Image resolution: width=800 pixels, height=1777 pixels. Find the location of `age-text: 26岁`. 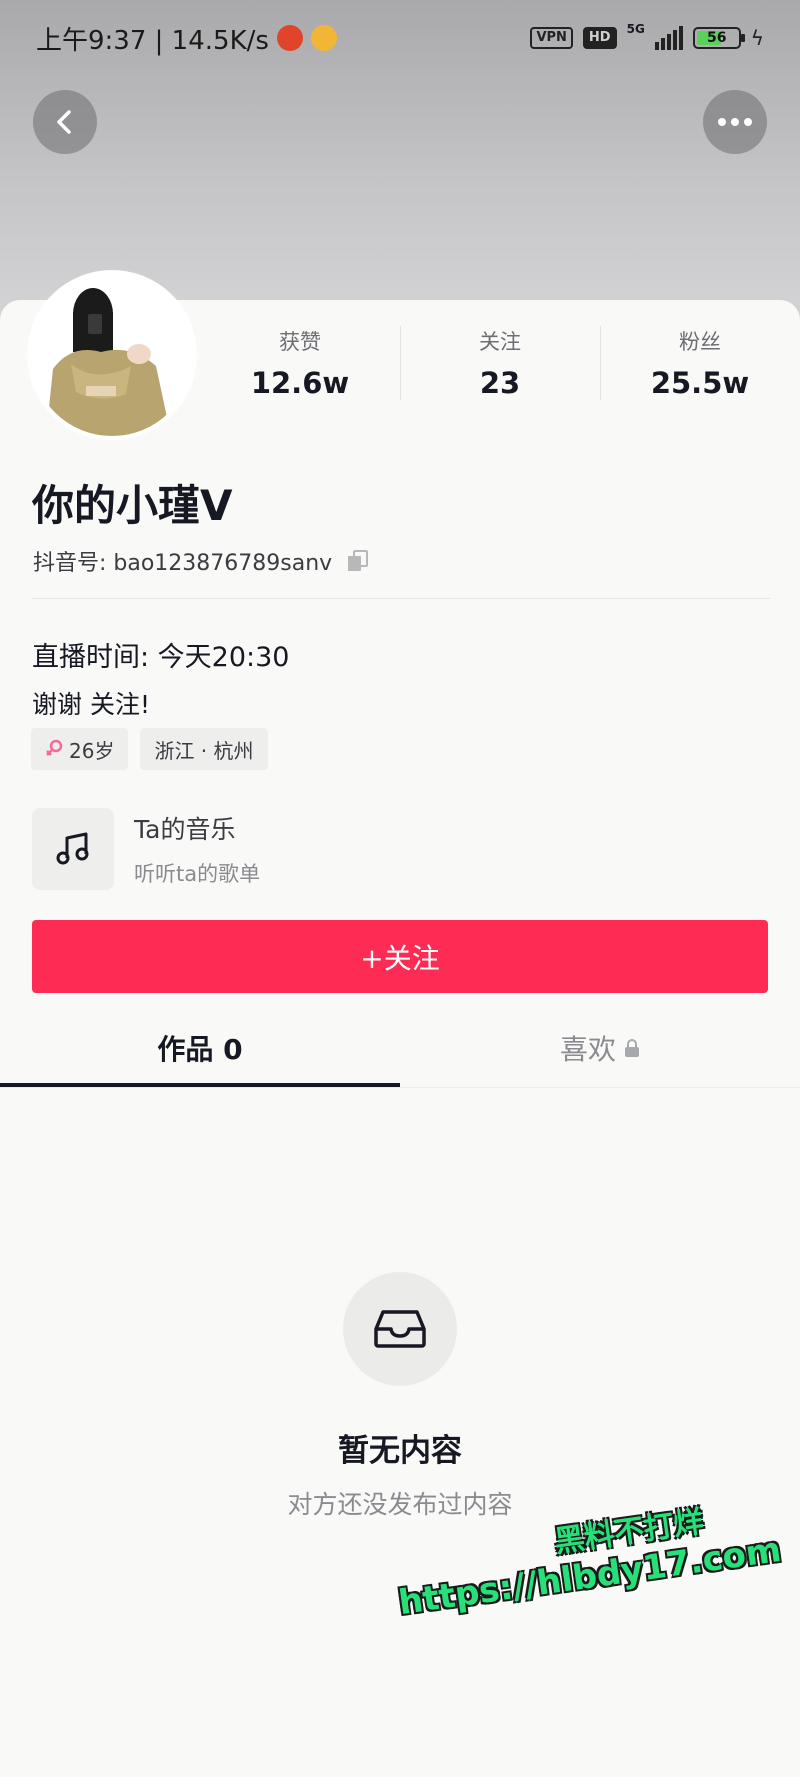

age-text: 26岁 is located at coordinates (92, 750).